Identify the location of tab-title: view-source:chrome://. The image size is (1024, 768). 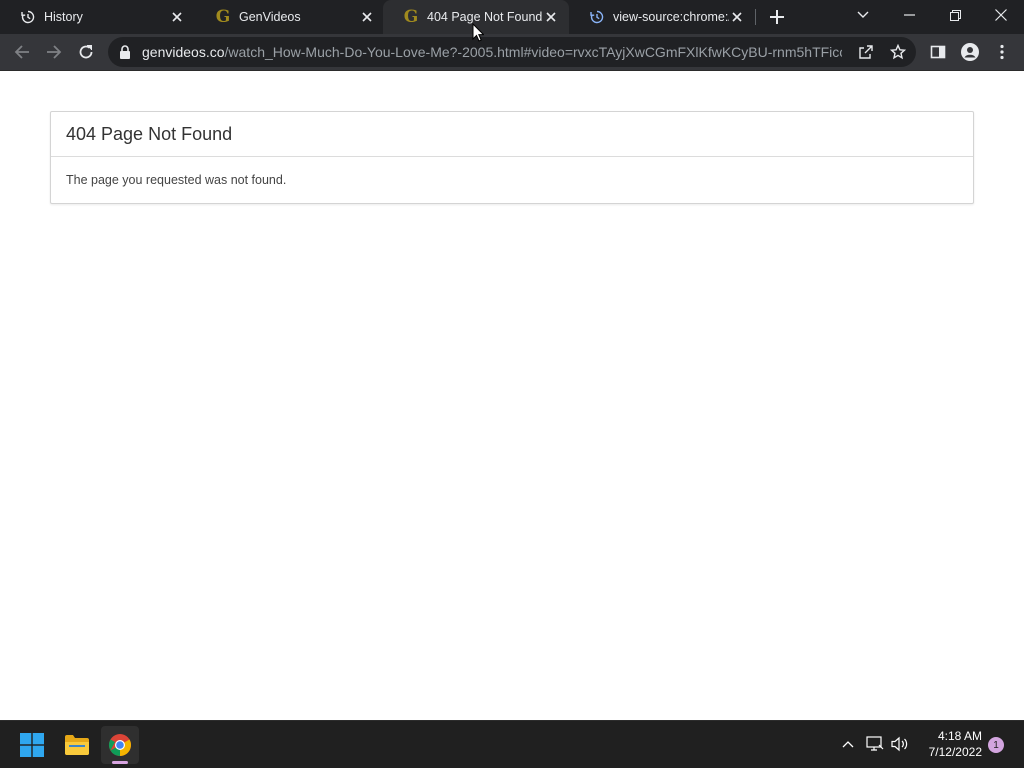
(671, 17).